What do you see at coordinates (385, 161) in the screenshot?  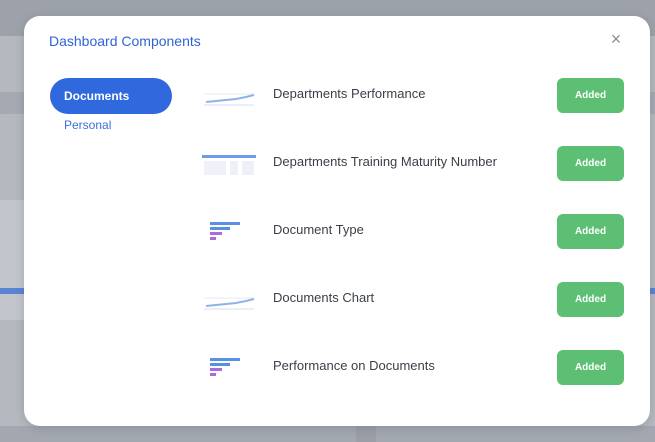 I see `component-label: Departments Training Maturity Number` at bounding box center [385, 161].